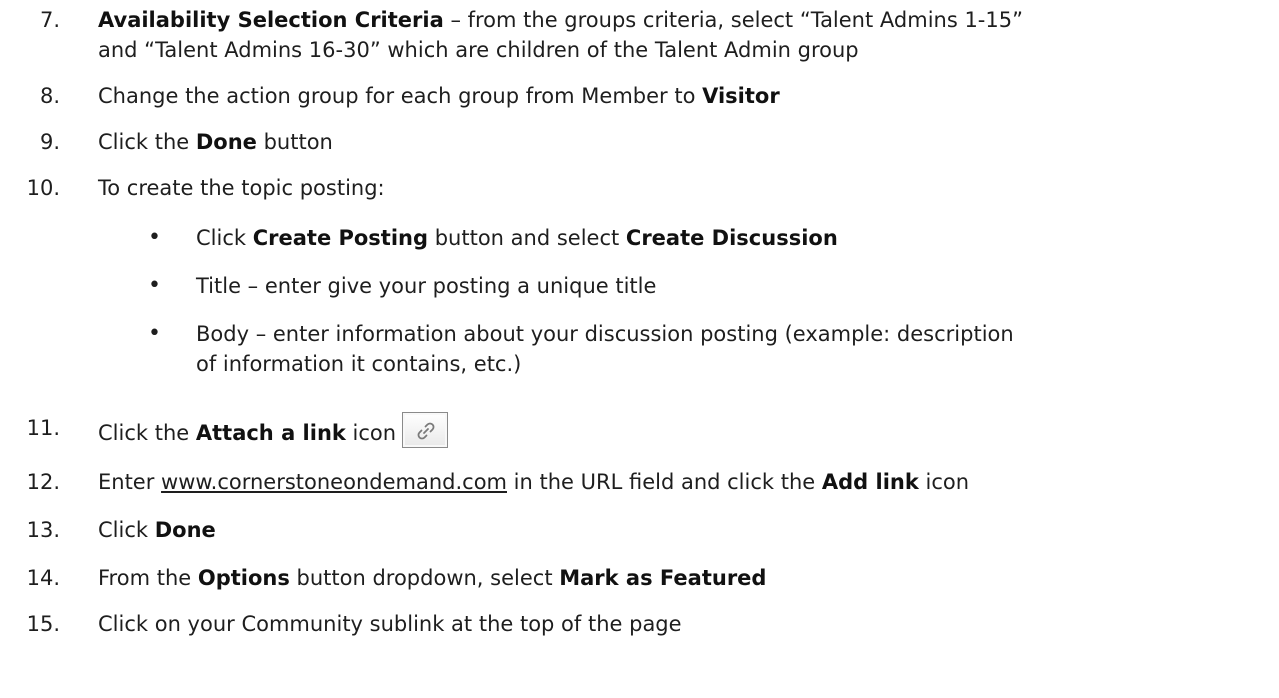 The image size is (1279, 698). I want to click on step-bold-text: Options, so click(243, 578).